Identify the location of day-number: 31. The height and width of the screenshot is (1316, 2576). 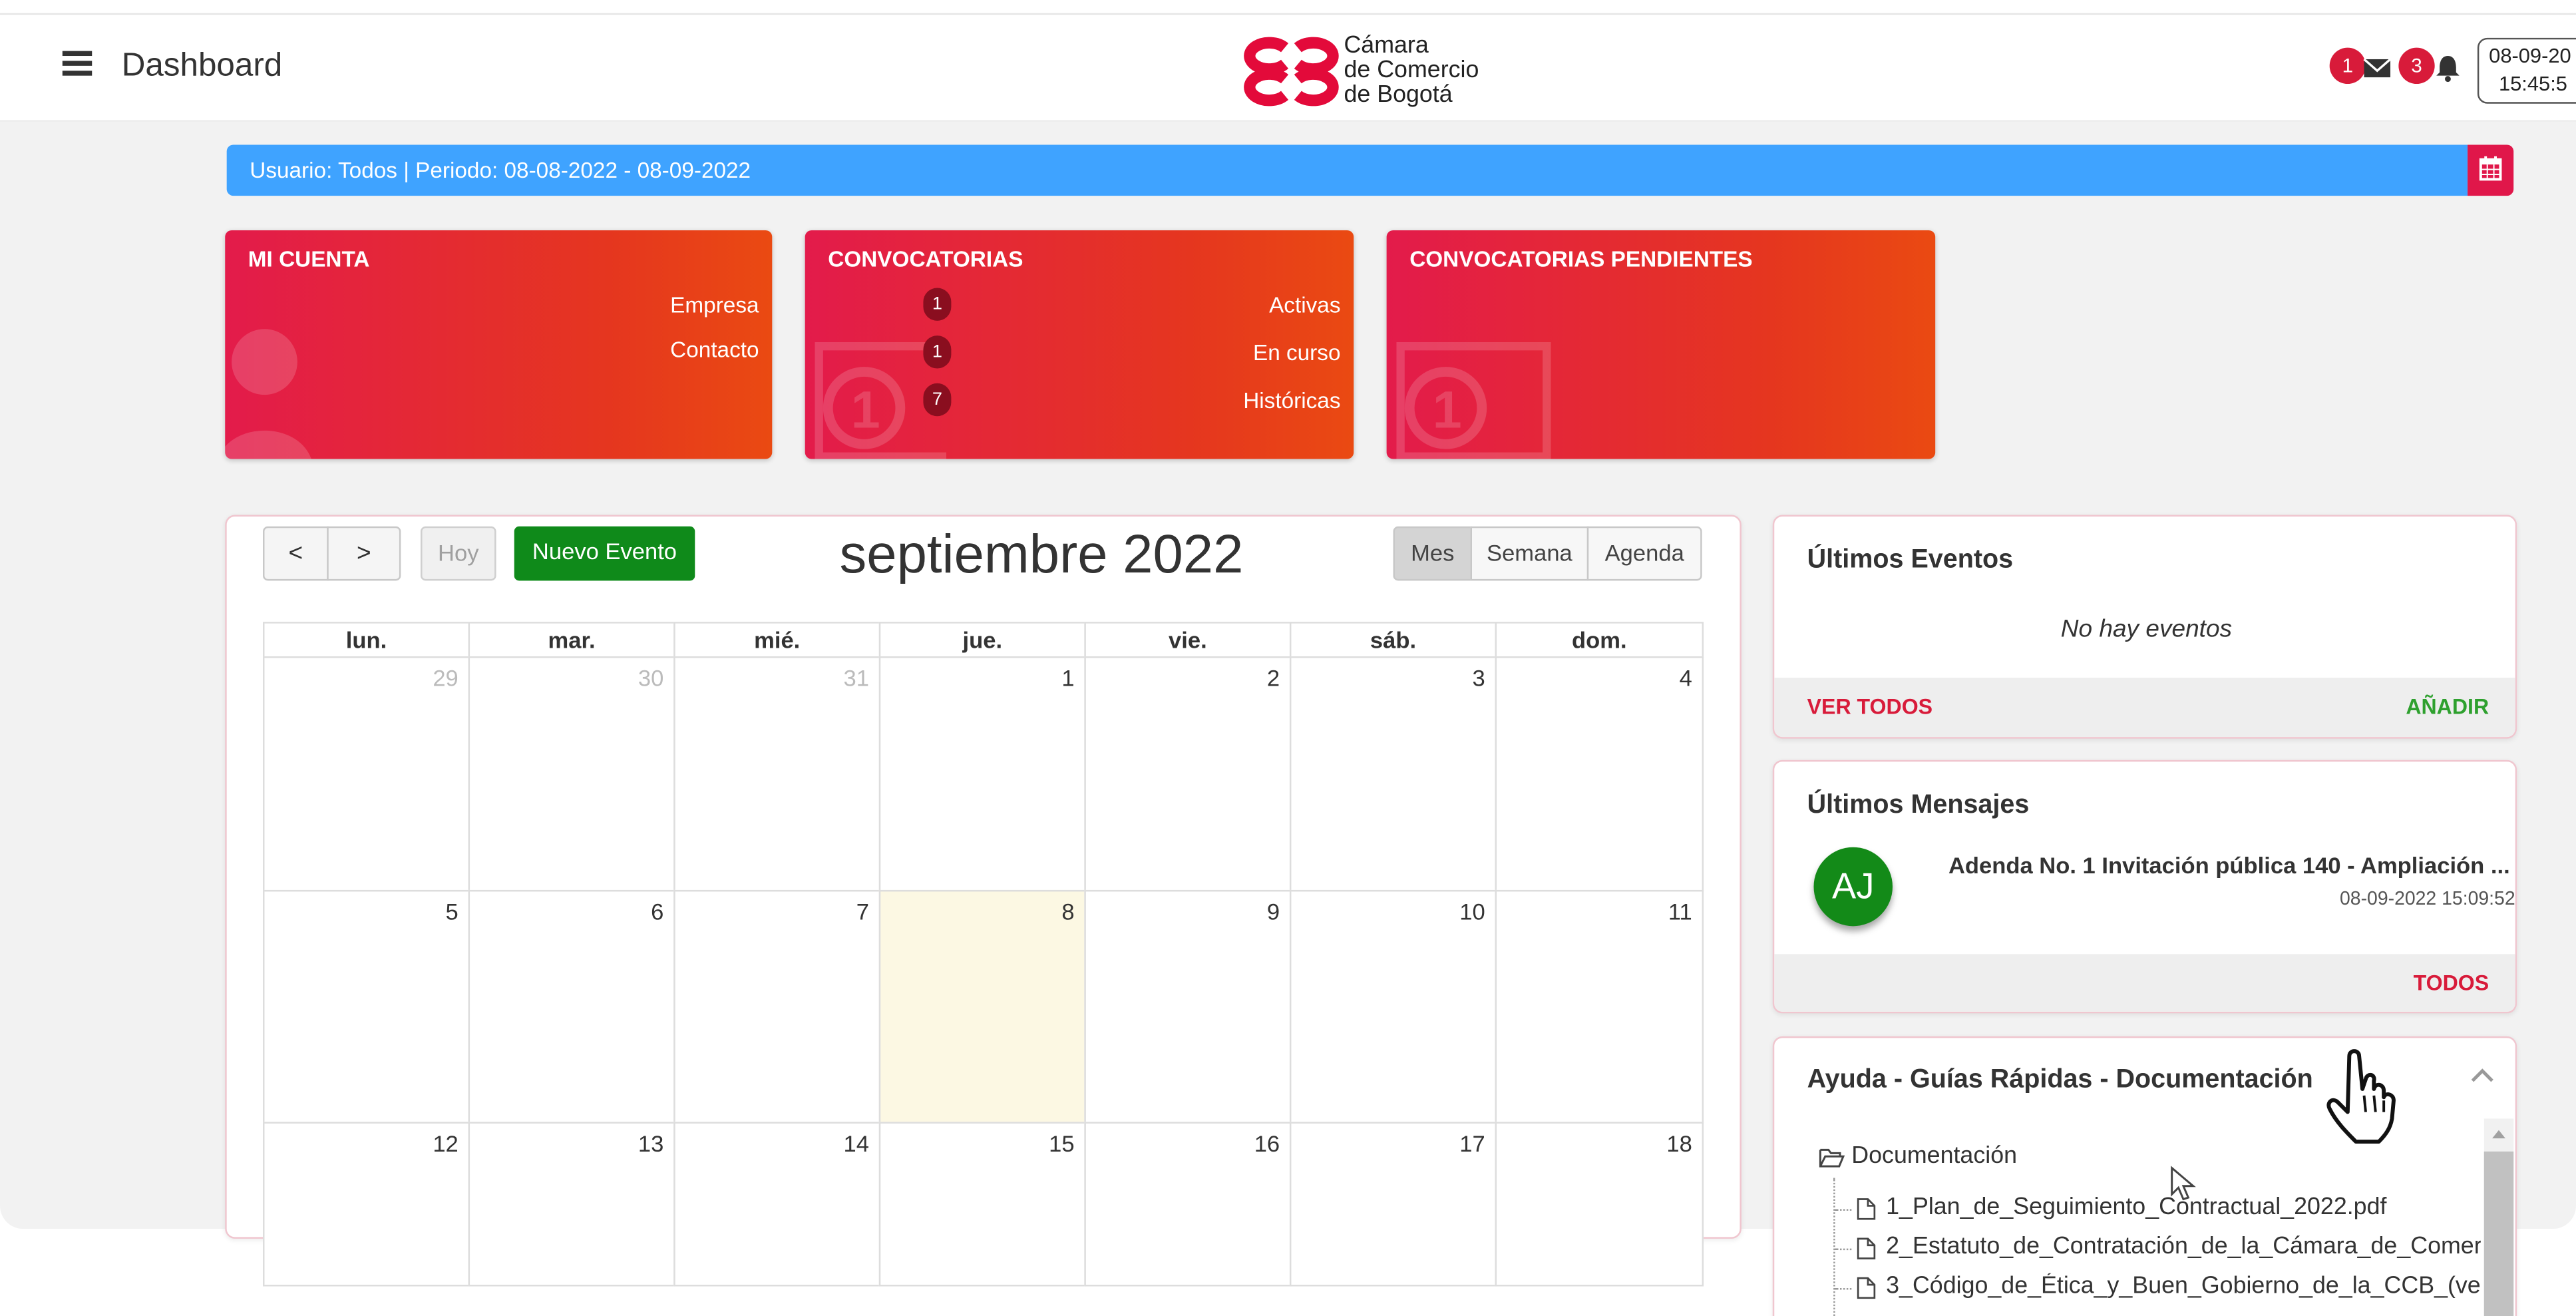
(856, 677).